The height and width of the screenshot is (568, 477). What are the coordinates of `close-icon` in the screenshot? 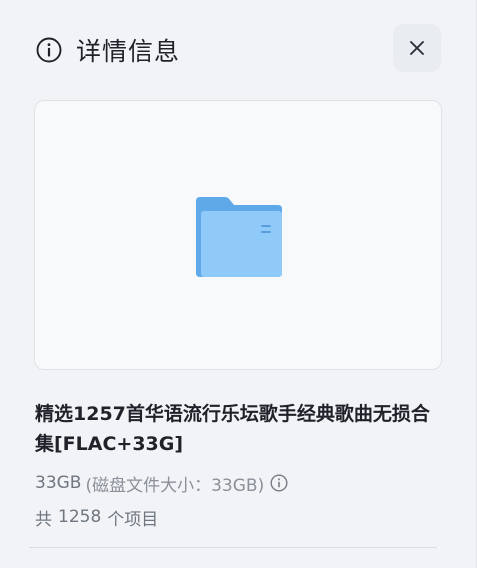 It's located at (417, 48).